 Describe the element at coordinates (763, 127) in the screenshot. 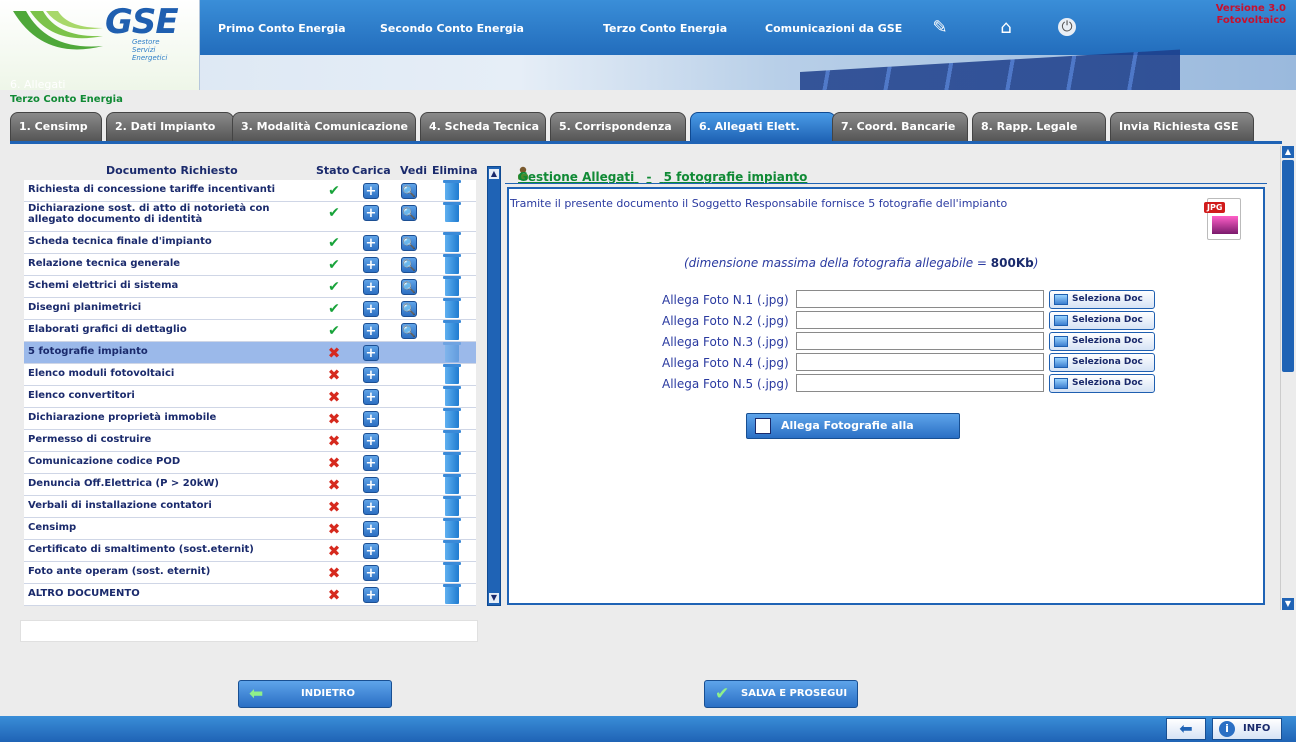

I see `tab-allegati-elett: 6. Allegati Elett.` at that location.